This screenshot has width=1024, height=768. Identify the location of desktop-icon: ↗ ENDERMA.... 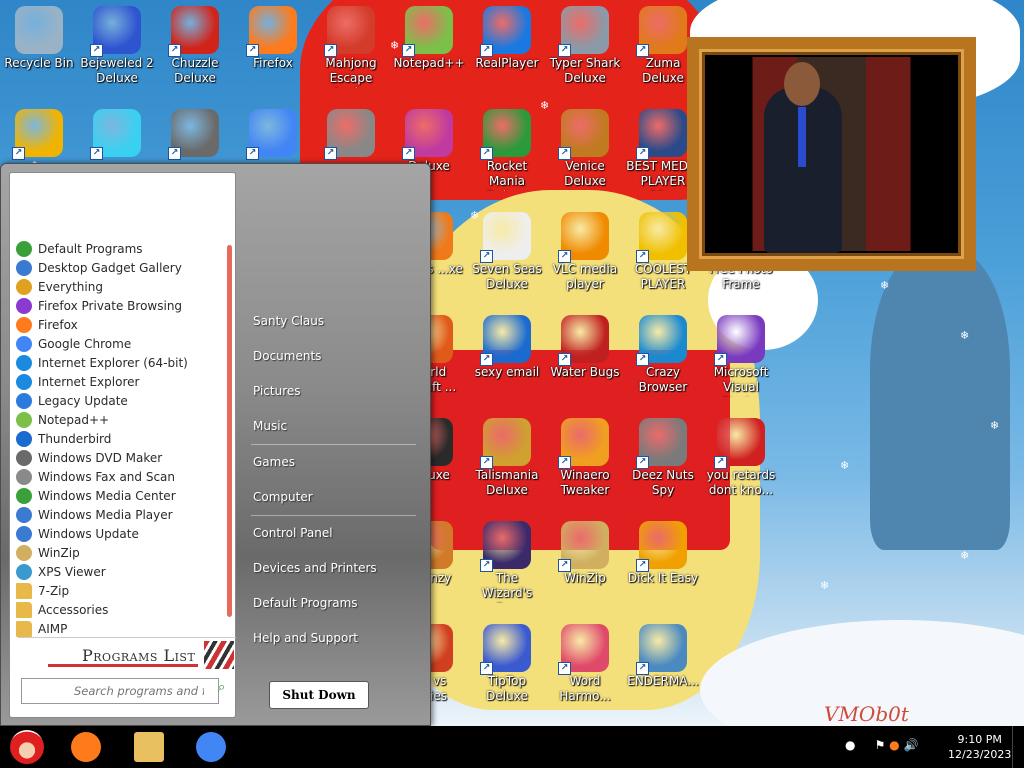
(663, 668).